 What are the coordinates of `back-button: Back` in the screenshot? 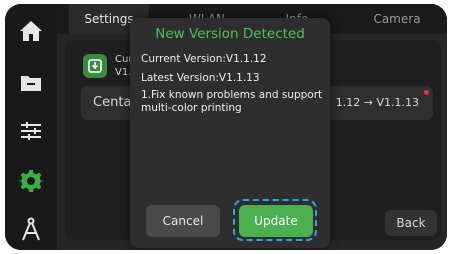 It's located at (411, 223).